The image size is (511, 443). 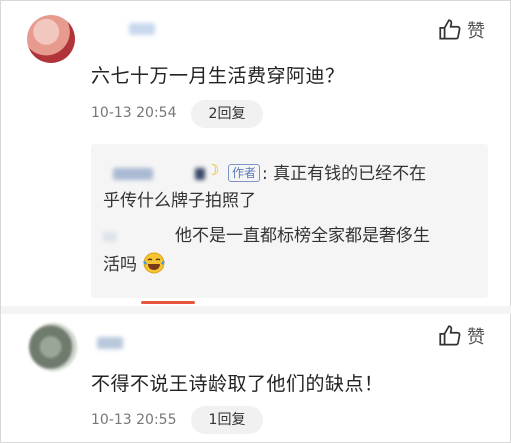 What do you see at coordinates (154, 263) in the screenshot?
I see `laughing-crying-emoji-icon` at bounding box center [154, 263].